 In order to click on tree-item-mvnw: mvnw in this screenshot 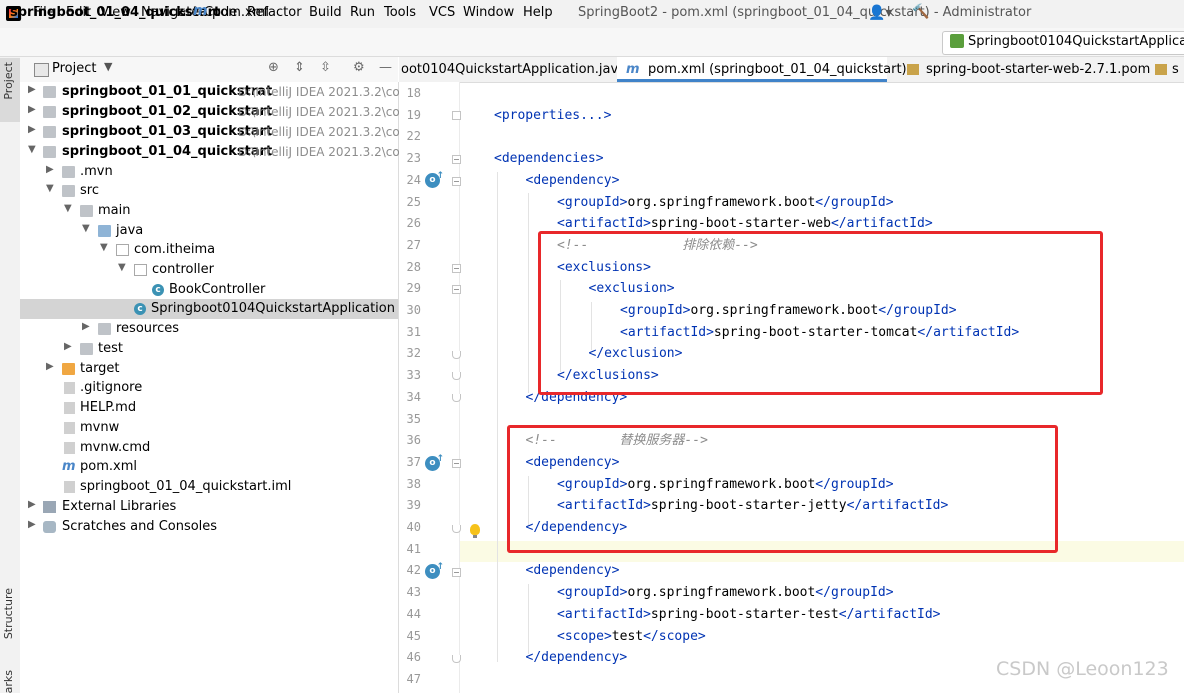, I will do `click(209, 428)`.